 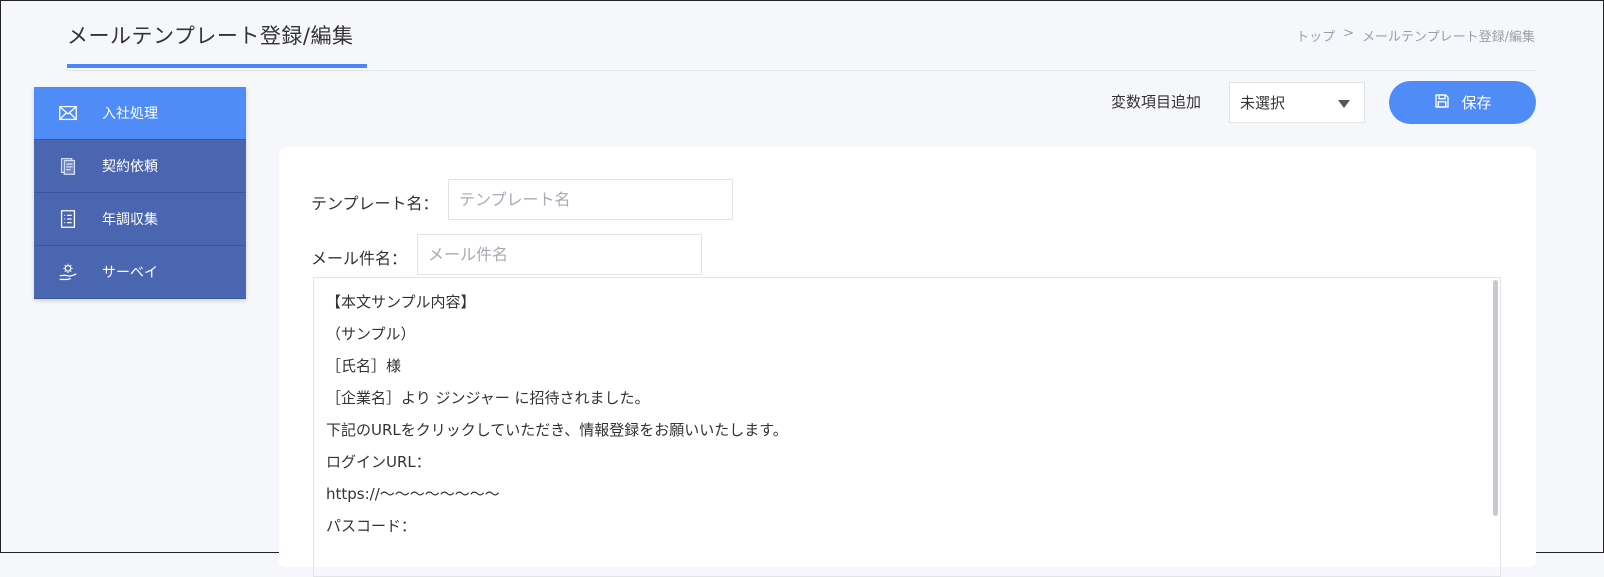 What do you see at coordinates (488, 398) in the screenshot?
I see `body-line: ［企業名］より ジンジャー に招待されました。` at bounding box center [488, 398].